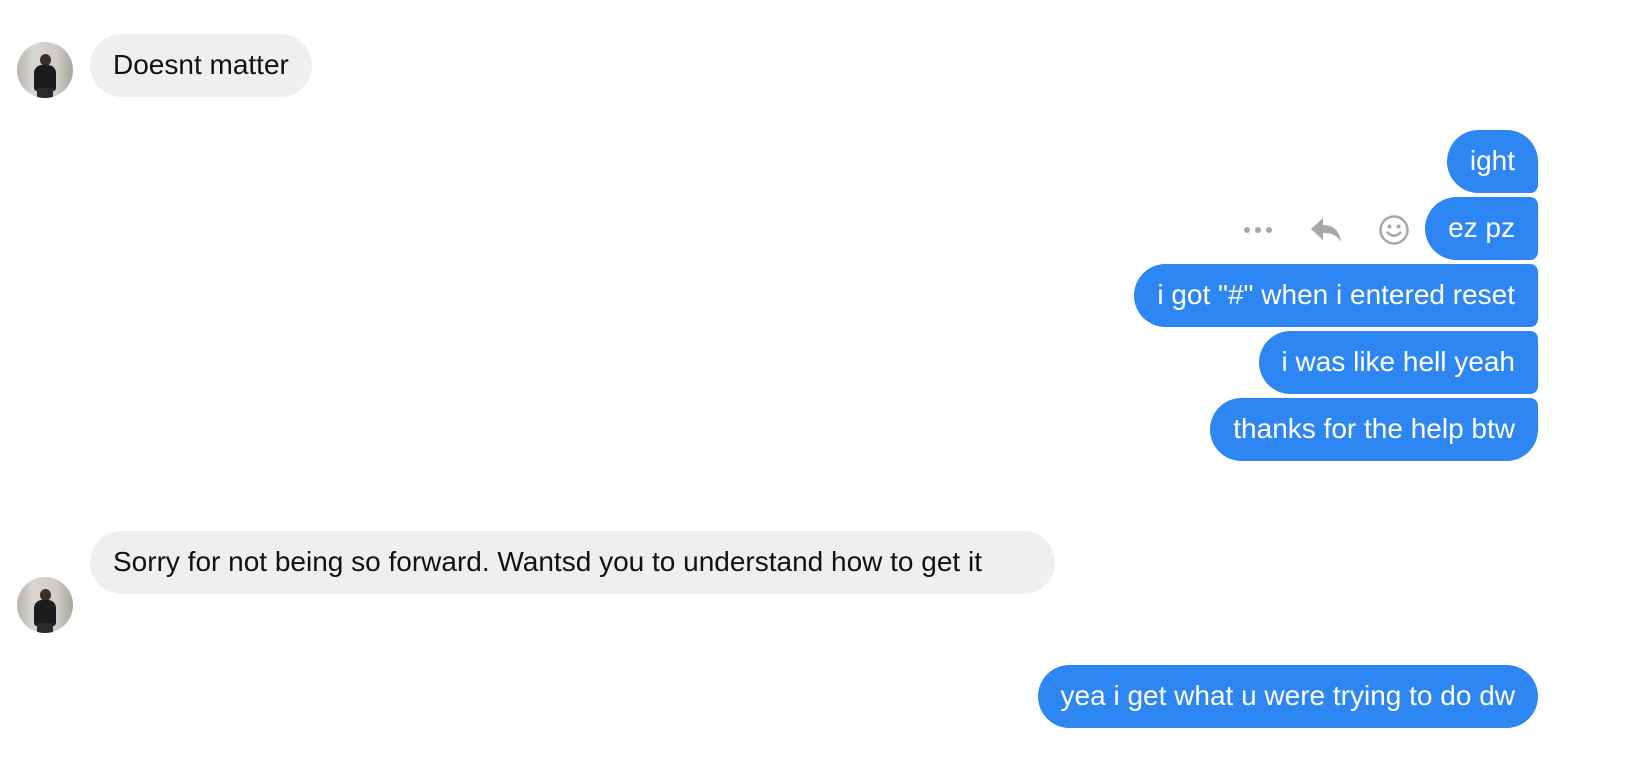 This screenshot has height=784, width=1642. I want to click on message-bubble-outgoing: yea i get what u were trying to do dw, so click(1287, 696).